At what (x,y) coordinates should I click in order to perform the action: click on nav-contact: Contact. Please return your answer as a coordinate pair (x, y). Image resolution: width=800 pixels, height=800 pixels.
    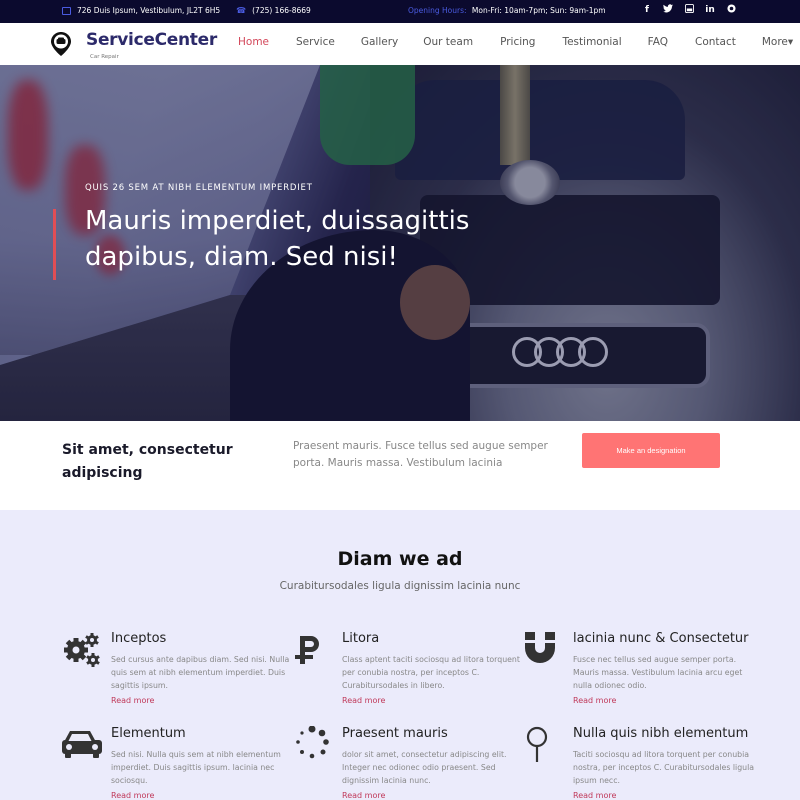
    Looking at the image, I should click on (715, 42).